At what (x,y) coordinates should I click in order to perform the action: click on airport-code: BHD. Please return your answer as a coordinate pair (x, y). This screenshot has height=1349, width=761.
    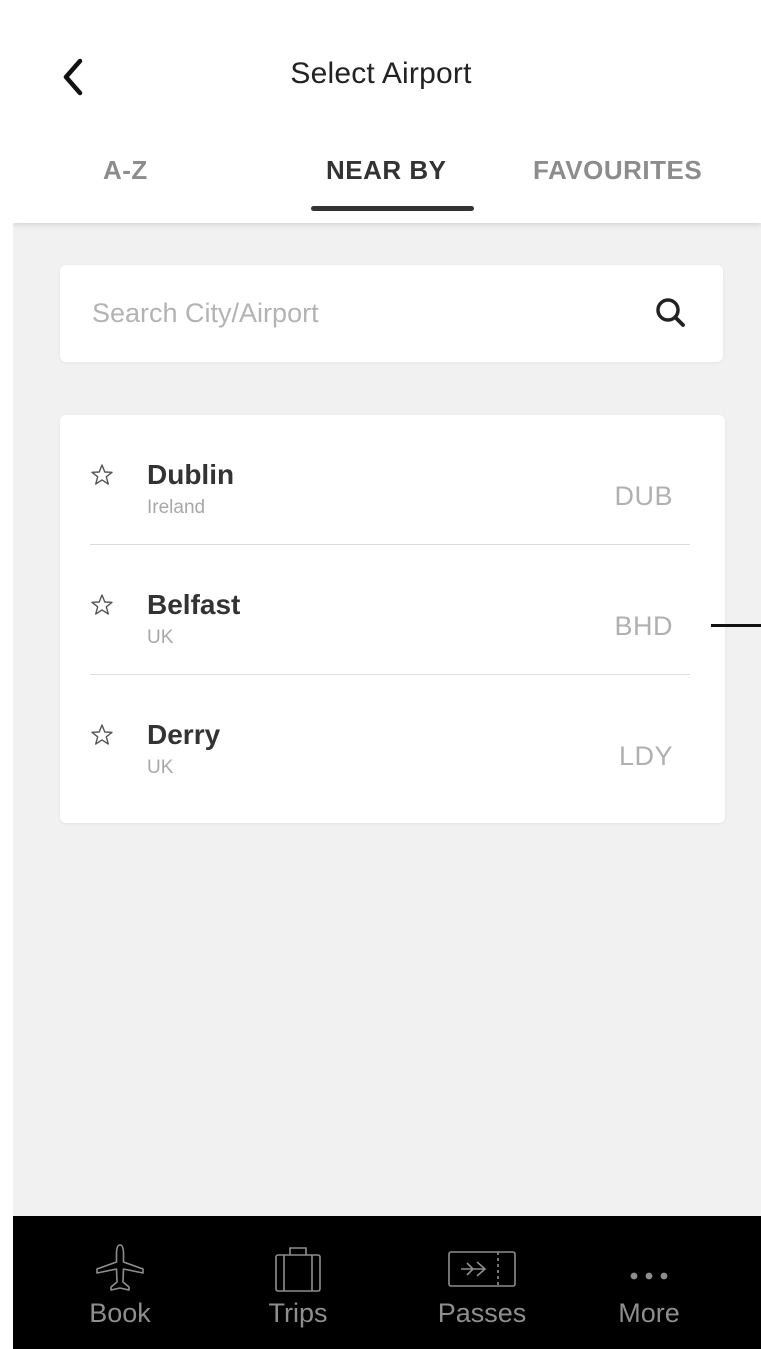
    Looking at the image, I should click on (643, 626).